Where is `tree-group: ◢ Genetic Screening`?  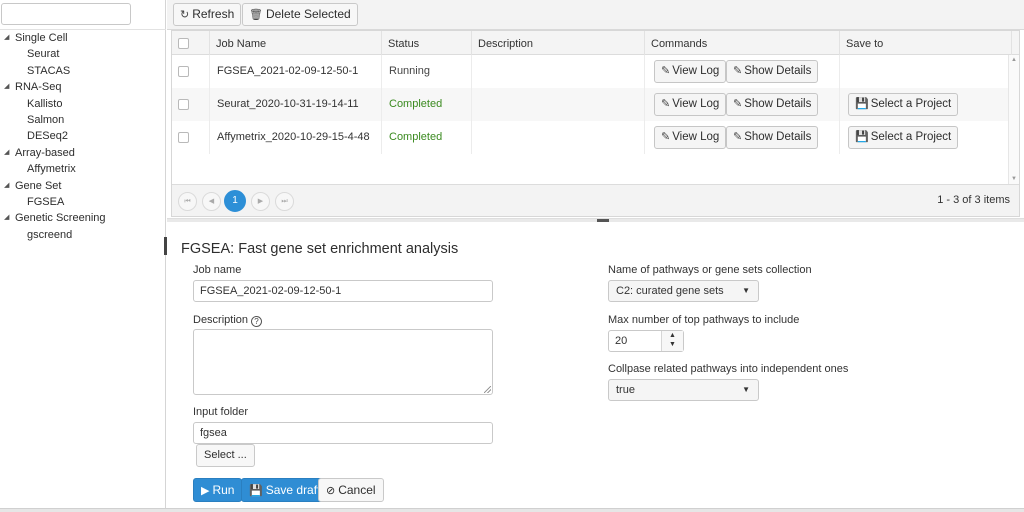
tree-group: ◢ Genetic Screening is located at coordinates (83, 218).